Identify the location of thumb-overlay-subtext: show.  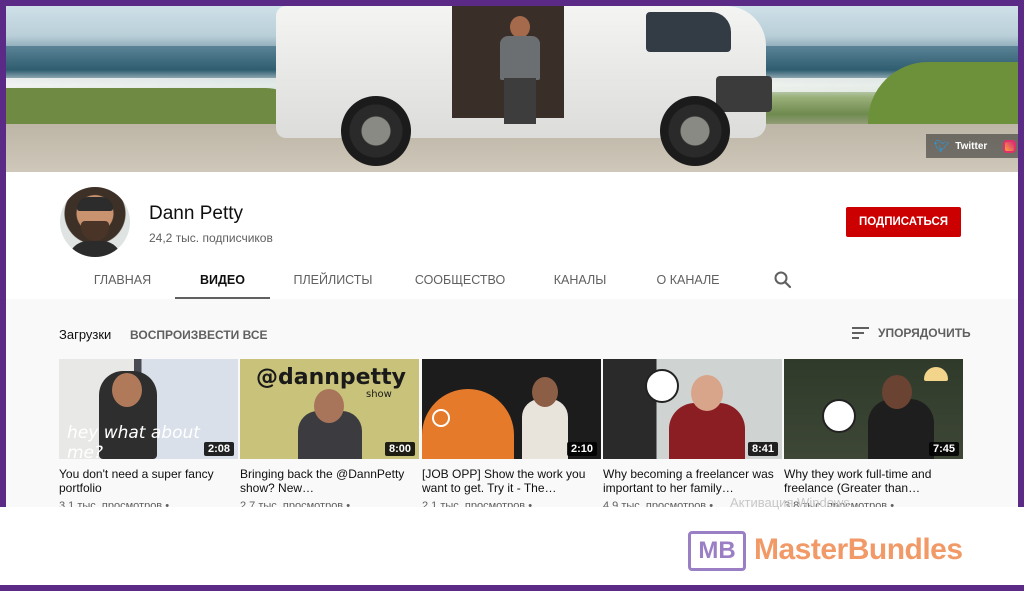
(379, 394).